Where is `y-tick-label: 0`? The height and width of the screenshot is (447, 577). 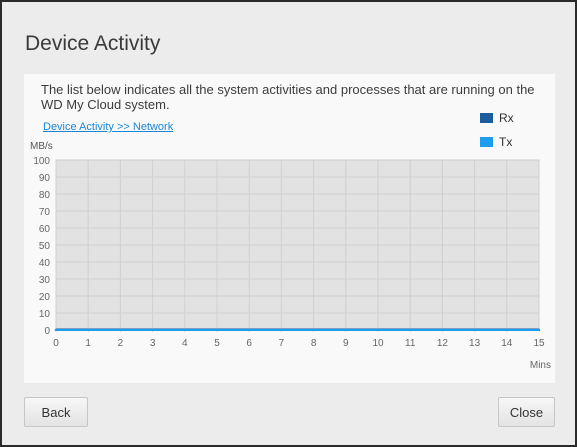
y-tick-label: 0 is located at coordinates (47, 331).